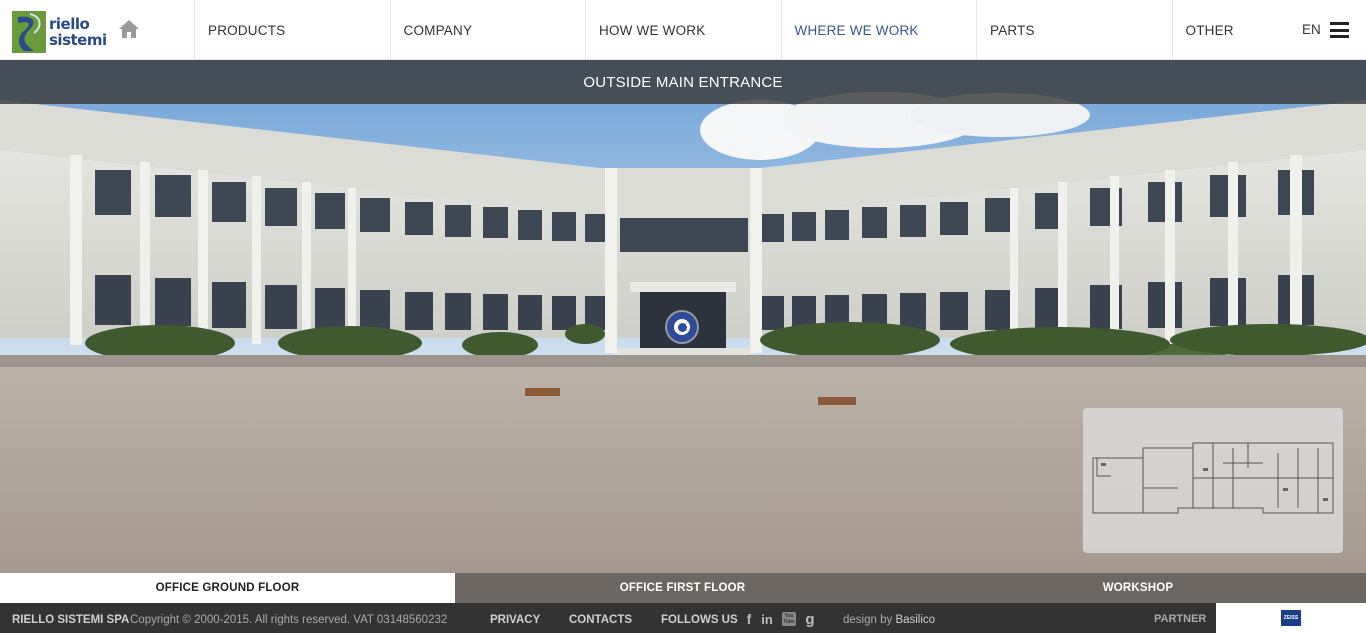 This screenshot has height=633, width=1366. What do you see at coordinates (292, 30) in the screenshot?
I see `nav-products: PRODUCTS` at bounding box center [292, 30].